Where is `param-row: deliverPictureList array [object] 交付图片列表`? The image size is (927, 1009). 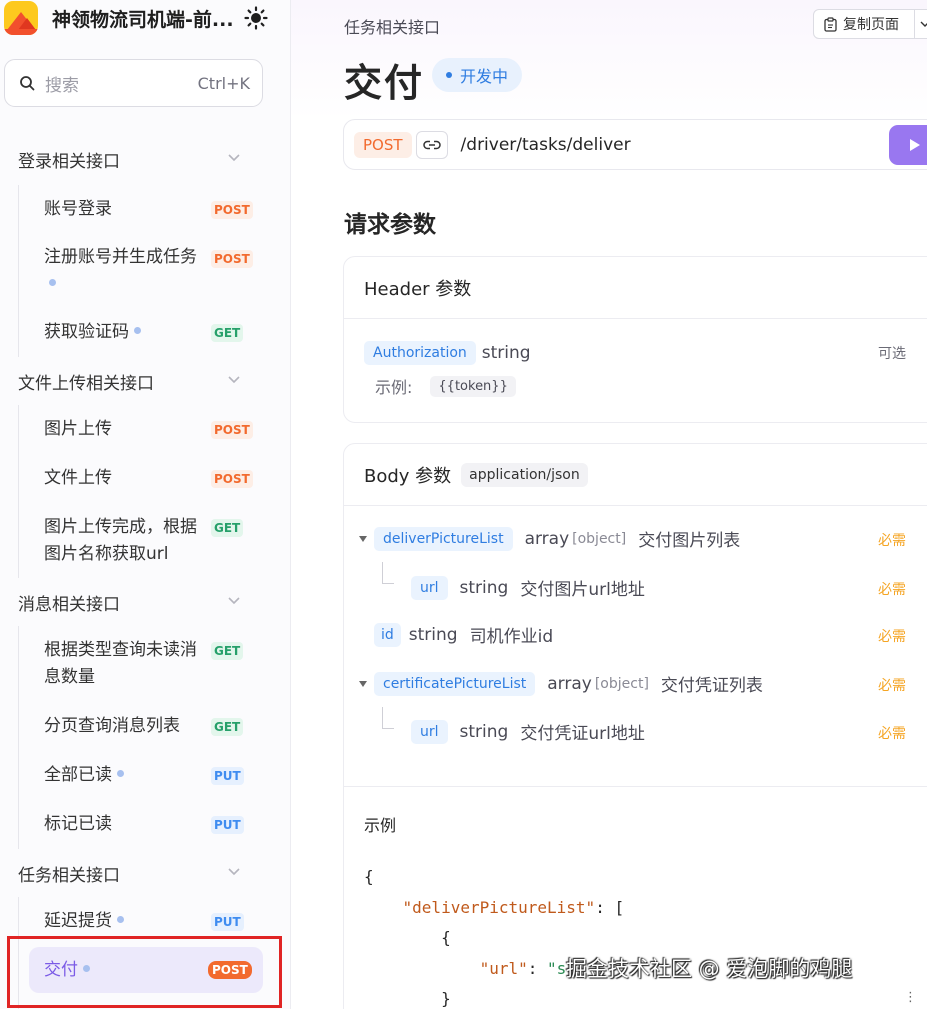 param-row: deliverPictureList array [object] 交付图片列表 is located at coordinates (557, 538).